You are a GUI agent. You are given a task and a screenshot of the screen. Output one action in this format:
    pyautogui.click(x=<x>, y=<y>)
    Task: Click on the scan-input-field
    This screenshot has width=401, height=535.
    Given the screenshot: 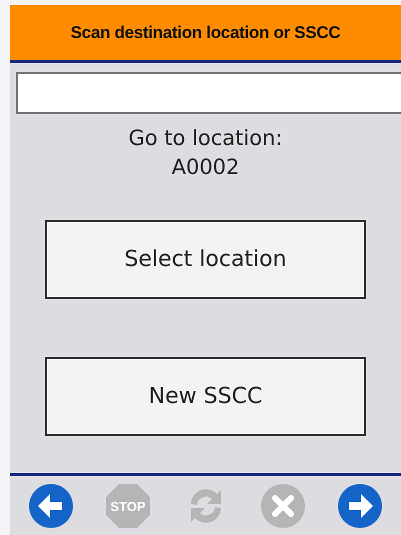 What is the action you would take?
    pyautogui.click(x=208, y=93)
    